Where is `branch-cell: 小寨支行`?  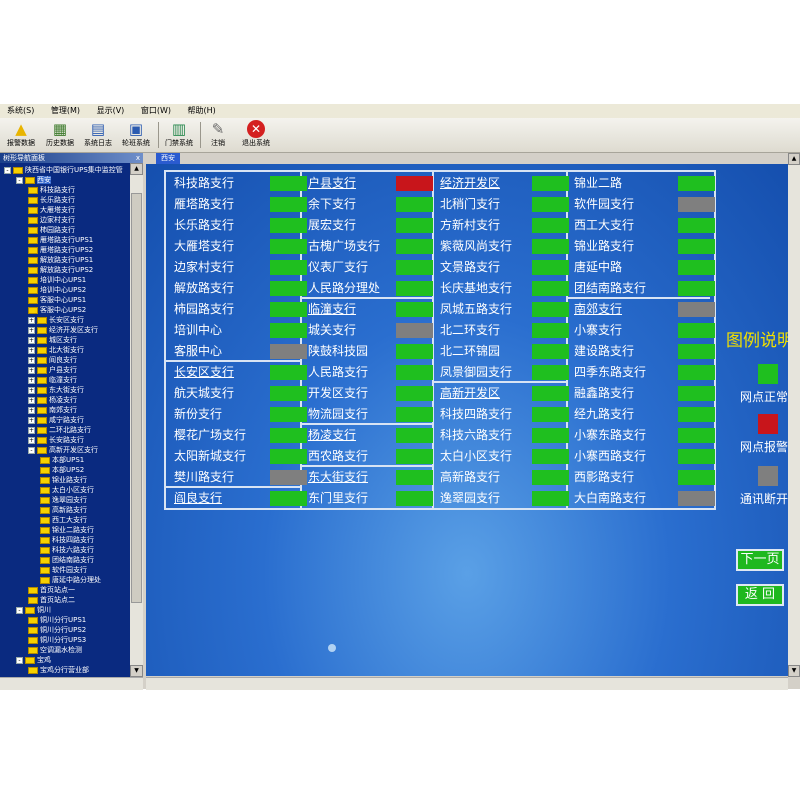 branch-cell: 小寨支行 is located at coordinates (644, 330).